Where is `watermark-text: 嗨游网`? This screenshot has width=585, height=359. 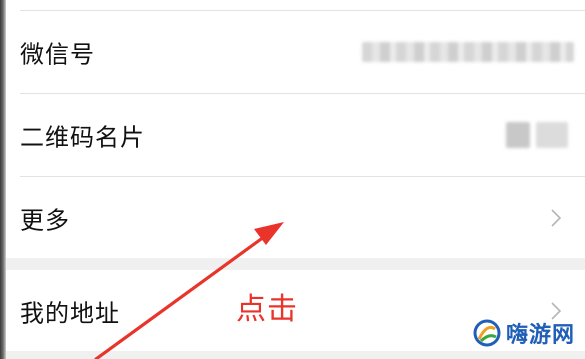 watermark-text: 嗨游网 is located at coordinates (540, 335).